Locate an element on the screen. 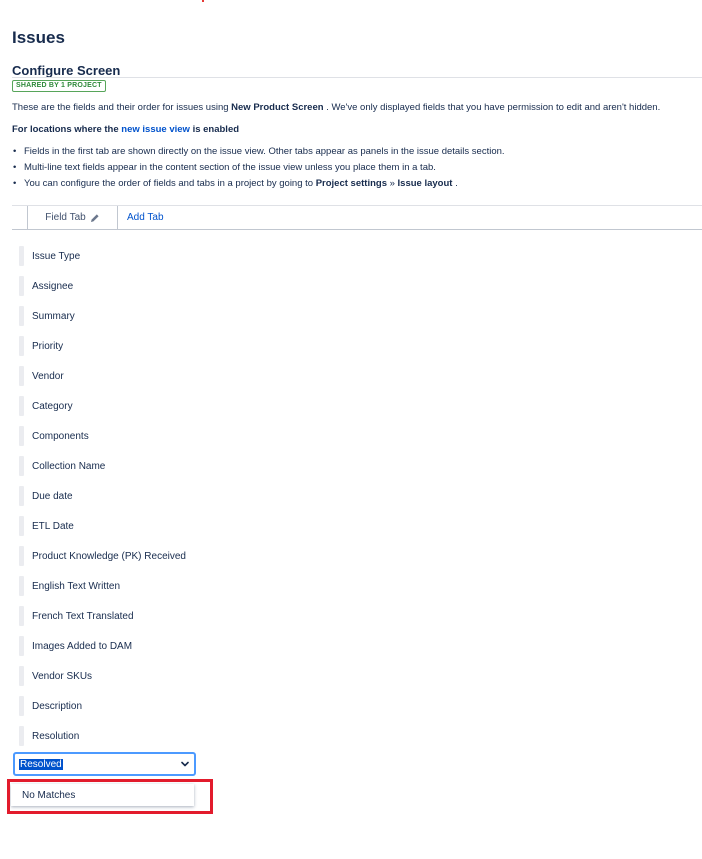 The height and width of the screenshot is (859, 702). tab-field-tab: Field Tab is located at coordinates (72, 217).